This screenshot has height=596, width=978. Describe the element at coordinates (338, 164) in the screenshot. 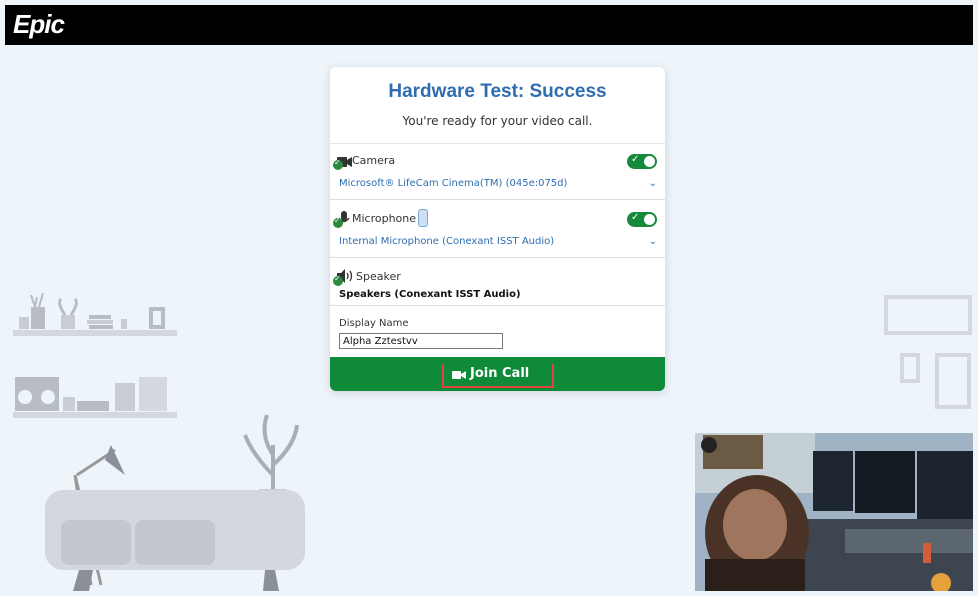

I see `camera-check-icon: ✓` at that location.